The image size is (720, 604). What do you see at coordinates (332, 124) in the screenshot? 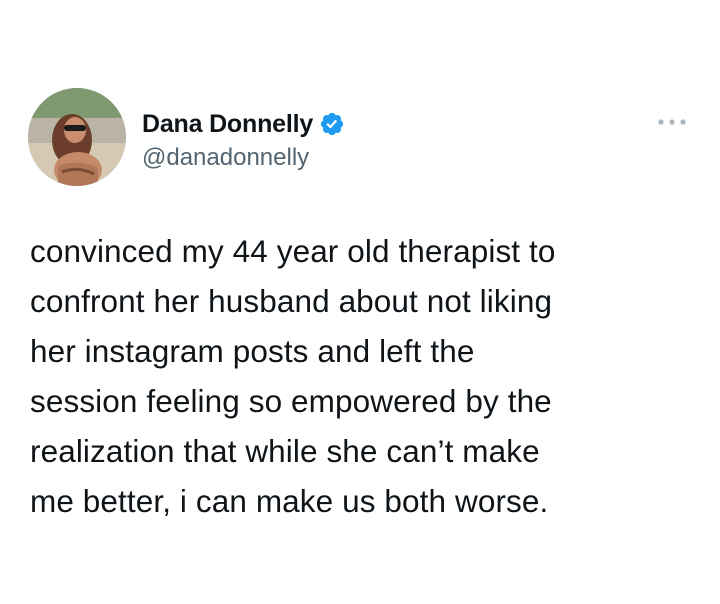
I see `verified-badge-icon` at bounding box center [332, 124].